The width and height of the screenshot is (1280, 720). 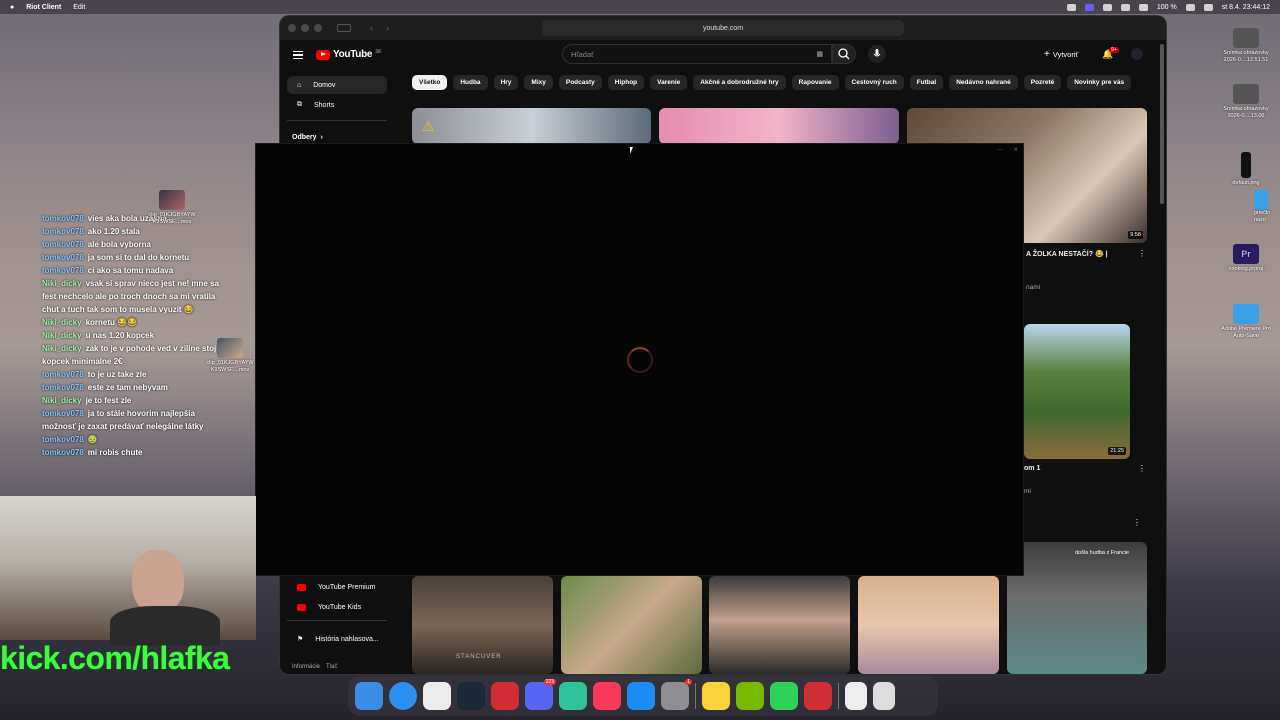 What do you see at coordinates (292, 28) in the screenshot?
I see `close-window-icon` at bounding box center [292, 28].